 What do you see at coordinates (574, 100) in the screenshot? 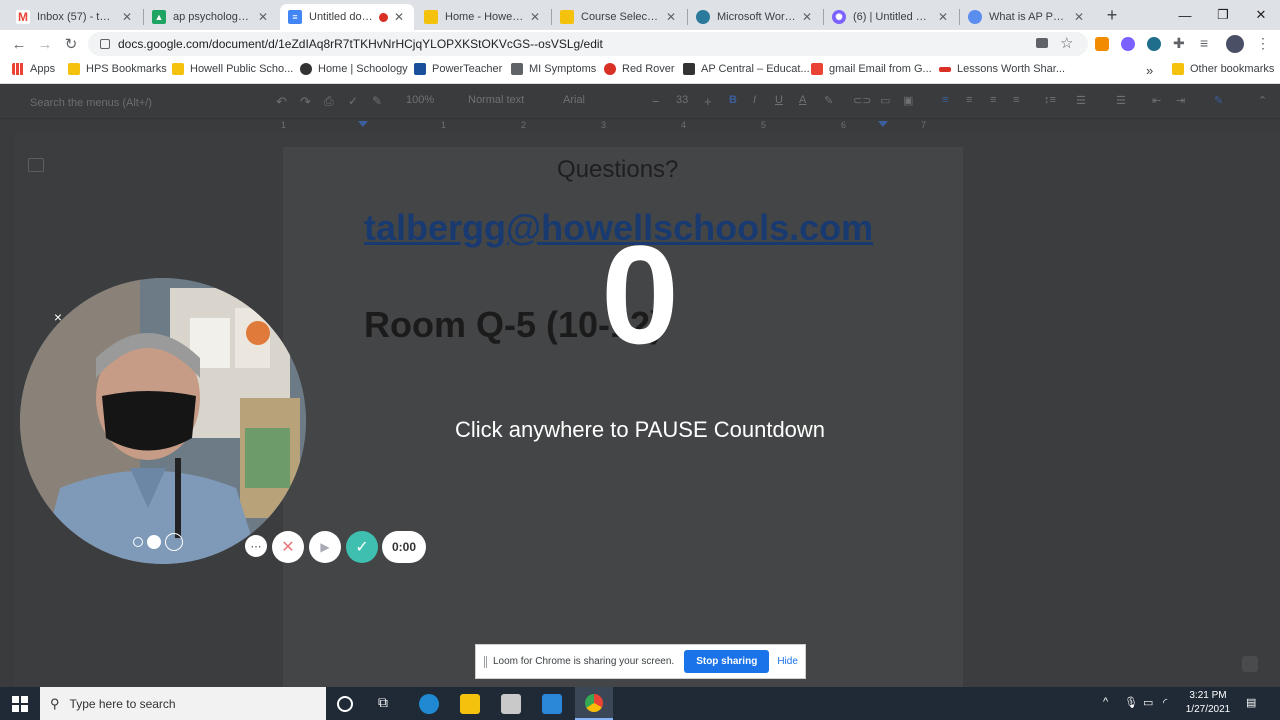
I see `font-select: Arial` at bounding box center [574, 100].